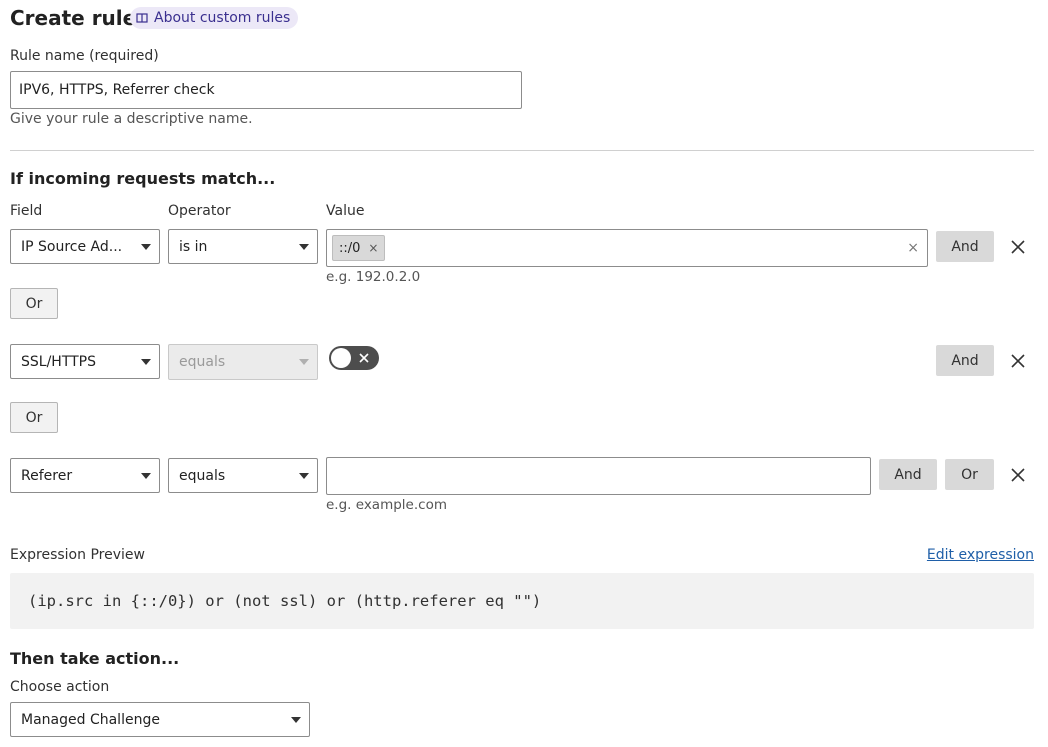  I want to click on operator-column-label: Operator, so click(199, 211).